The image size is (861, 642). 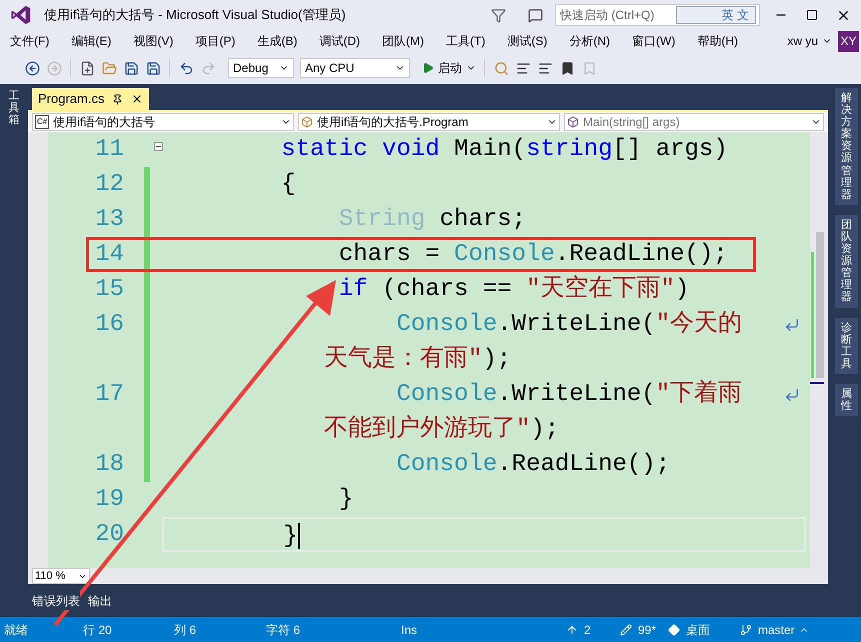 What do you see at coordinates (504, 150) in the screenshot?
I see `code-line: static void Main(string[] args)` at bounding box center [504, 150].